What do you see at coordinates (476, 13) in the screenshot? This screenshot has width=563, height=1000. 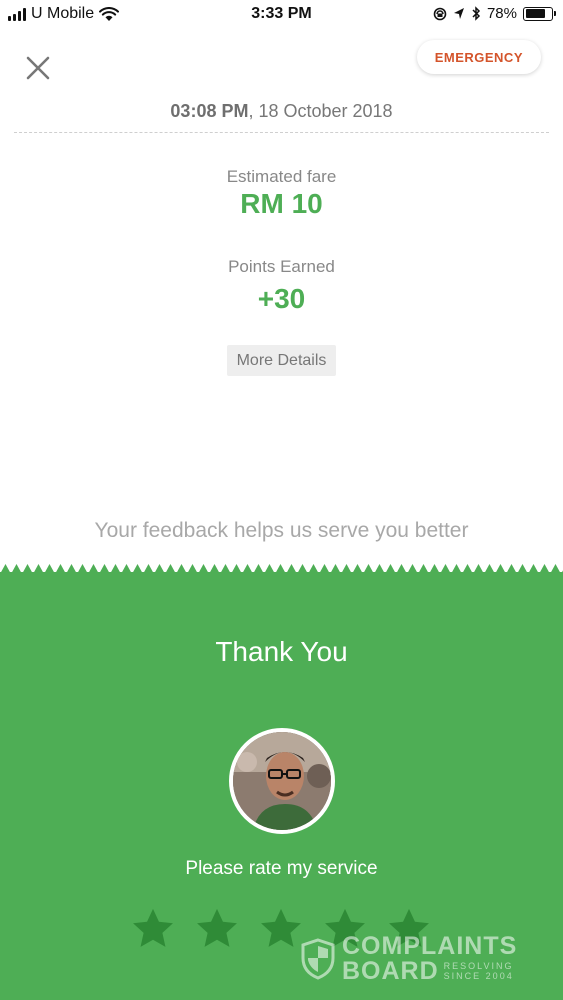 I see `bluetooth-icon` at bounding box center [476, 13].